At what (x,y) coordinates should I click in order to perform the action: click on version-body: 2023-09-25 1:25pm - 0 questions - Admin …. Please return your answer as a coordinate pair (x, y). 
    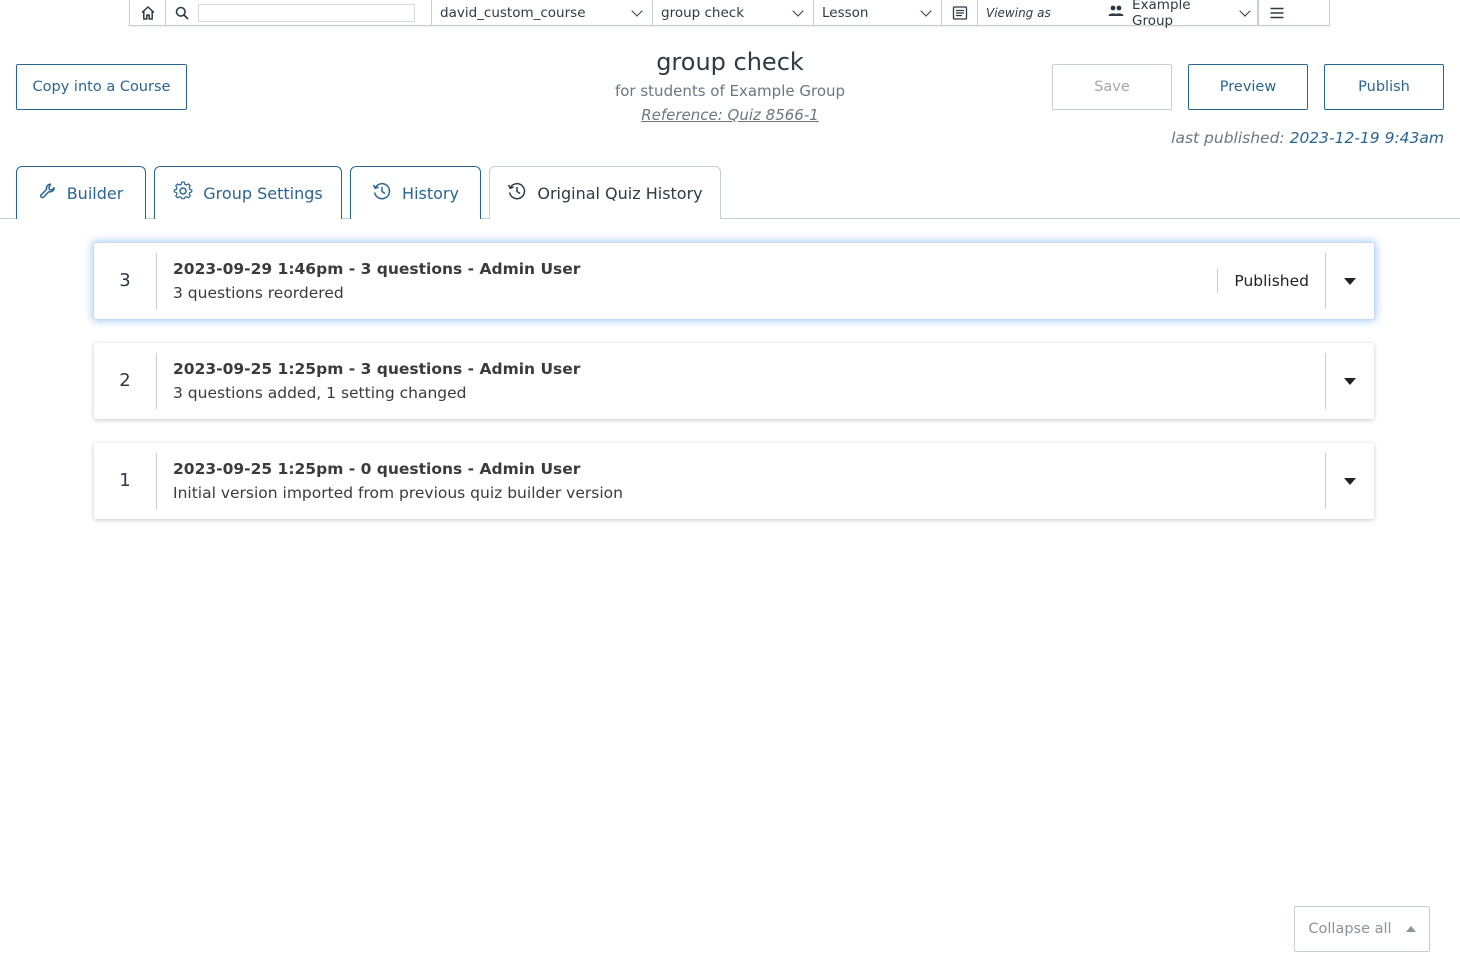
    Looking at the image, I should click on (741, 481).